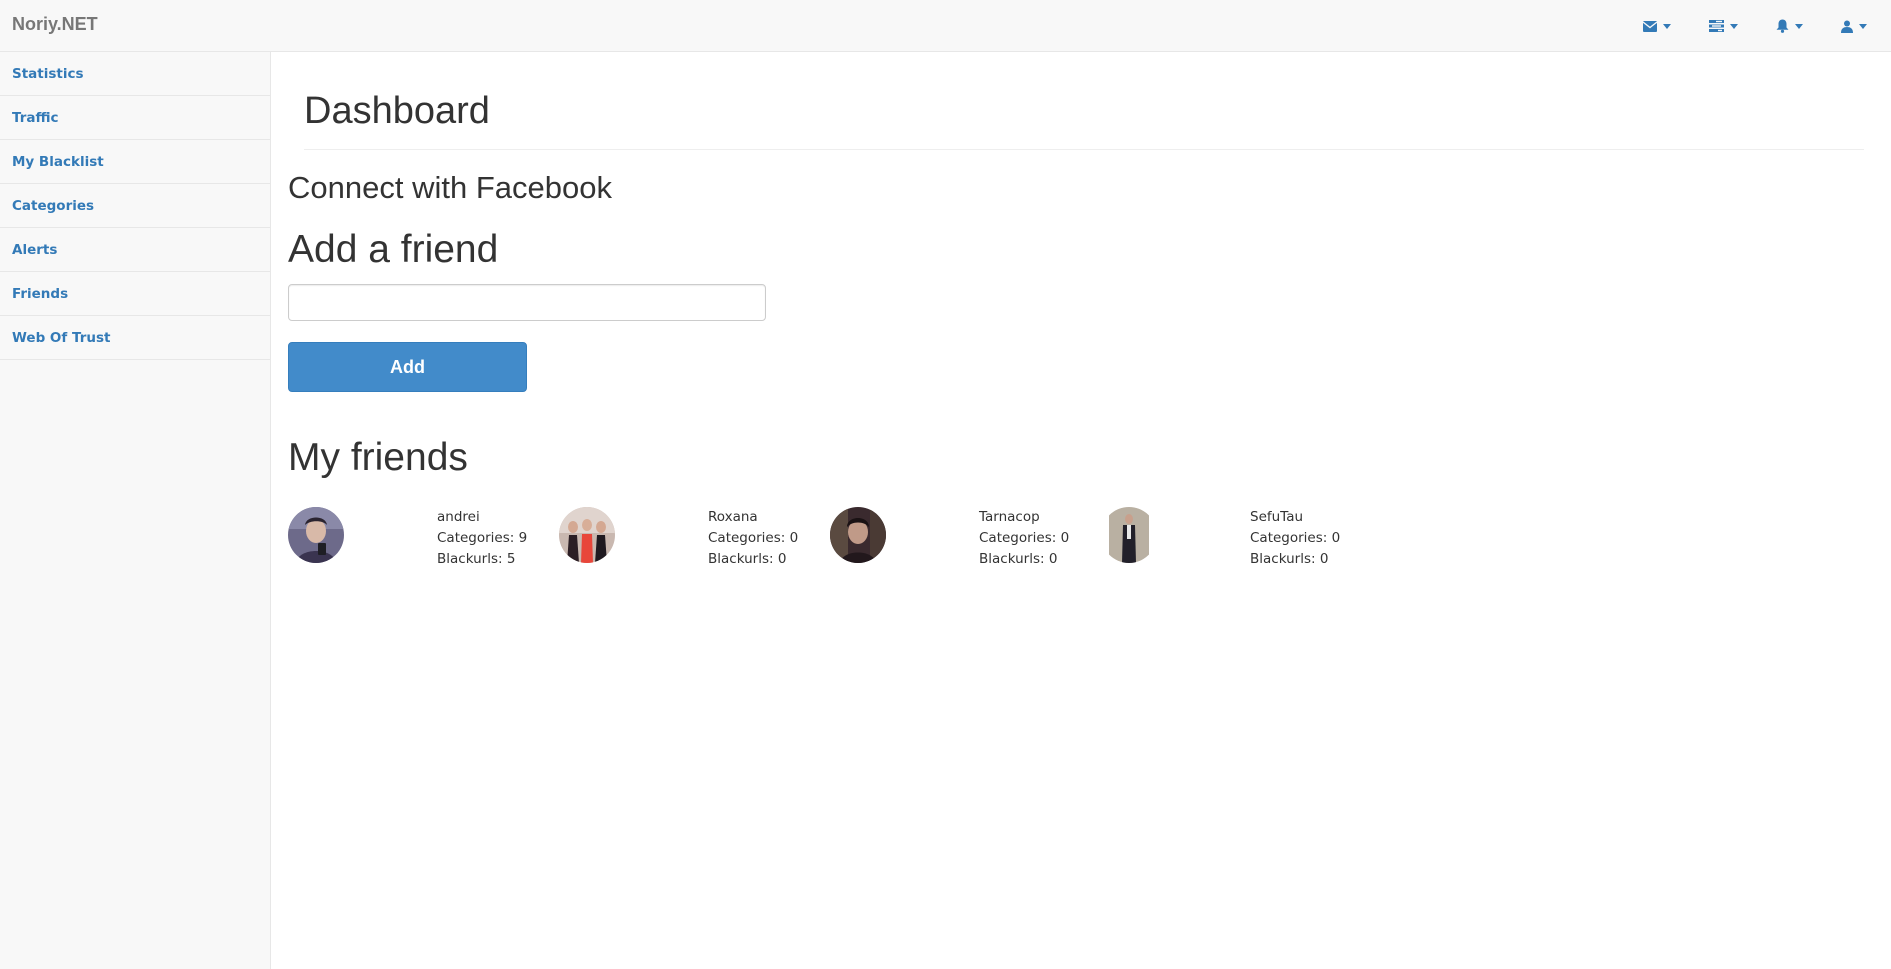  What do you see at coordinates (135, 162) in the screenshot?
I see `sidebar-item-my-blacklist: My Blacklist` at bounding box center [135, 162].